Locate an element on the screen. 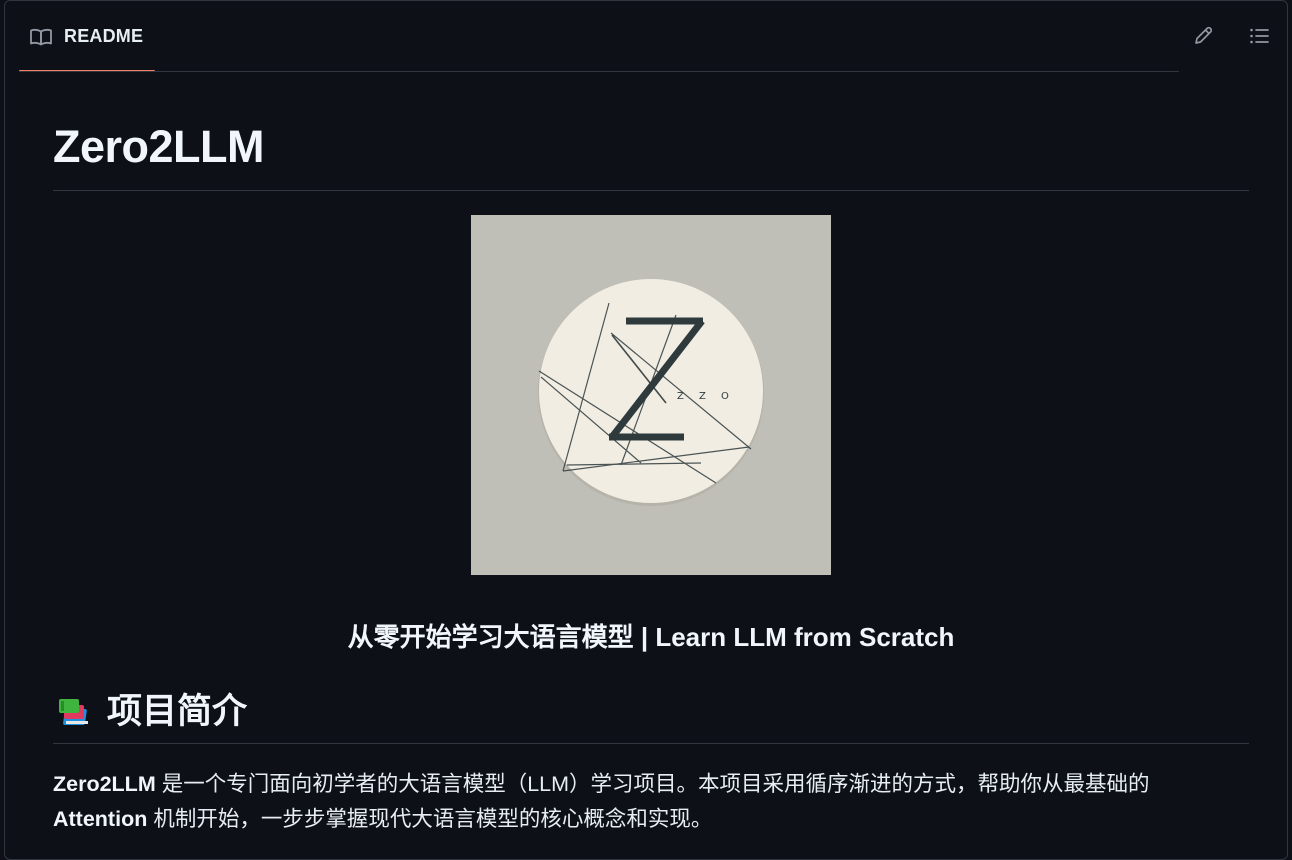 This screenshot has height=860, width=1292. list-unordered-icon is located at coordinates (1259, 38).